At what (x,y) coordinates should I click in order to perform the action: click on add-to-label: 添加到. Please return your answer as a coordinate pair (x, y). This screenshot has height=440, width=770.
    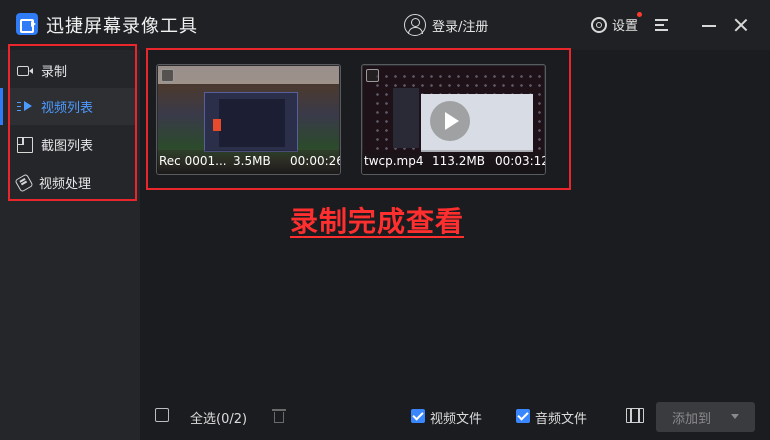
    Looking at the image, I should click on (692, 419).